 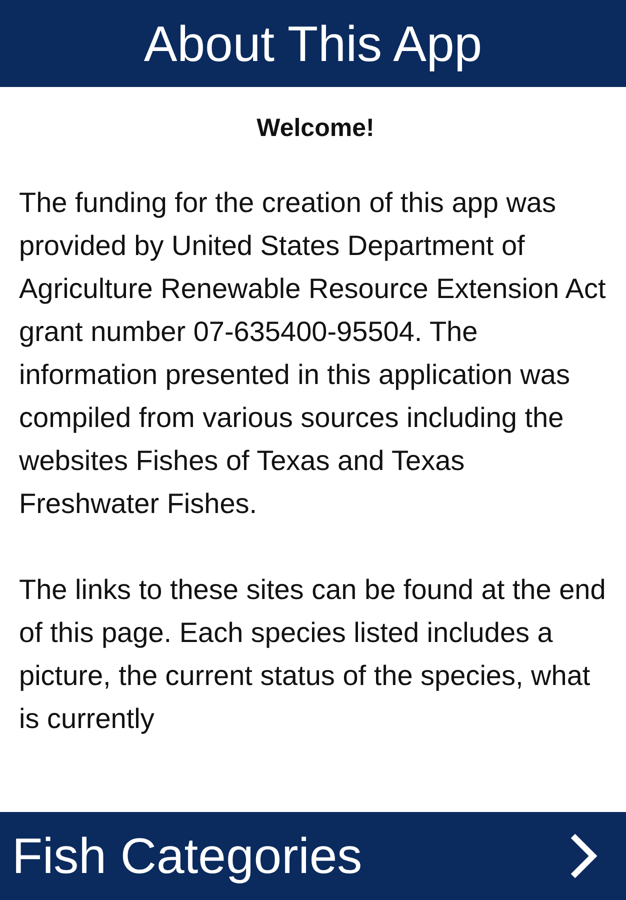 I want to click on chevron-right-icon, so click(x=583, y=856).